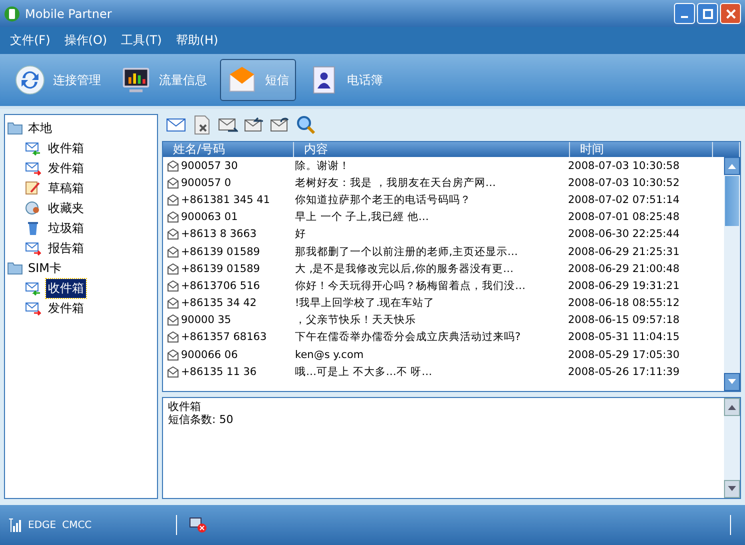 The height and width of the screenshot is (545, 745). I want to click on close-icon, so click(731, 13).